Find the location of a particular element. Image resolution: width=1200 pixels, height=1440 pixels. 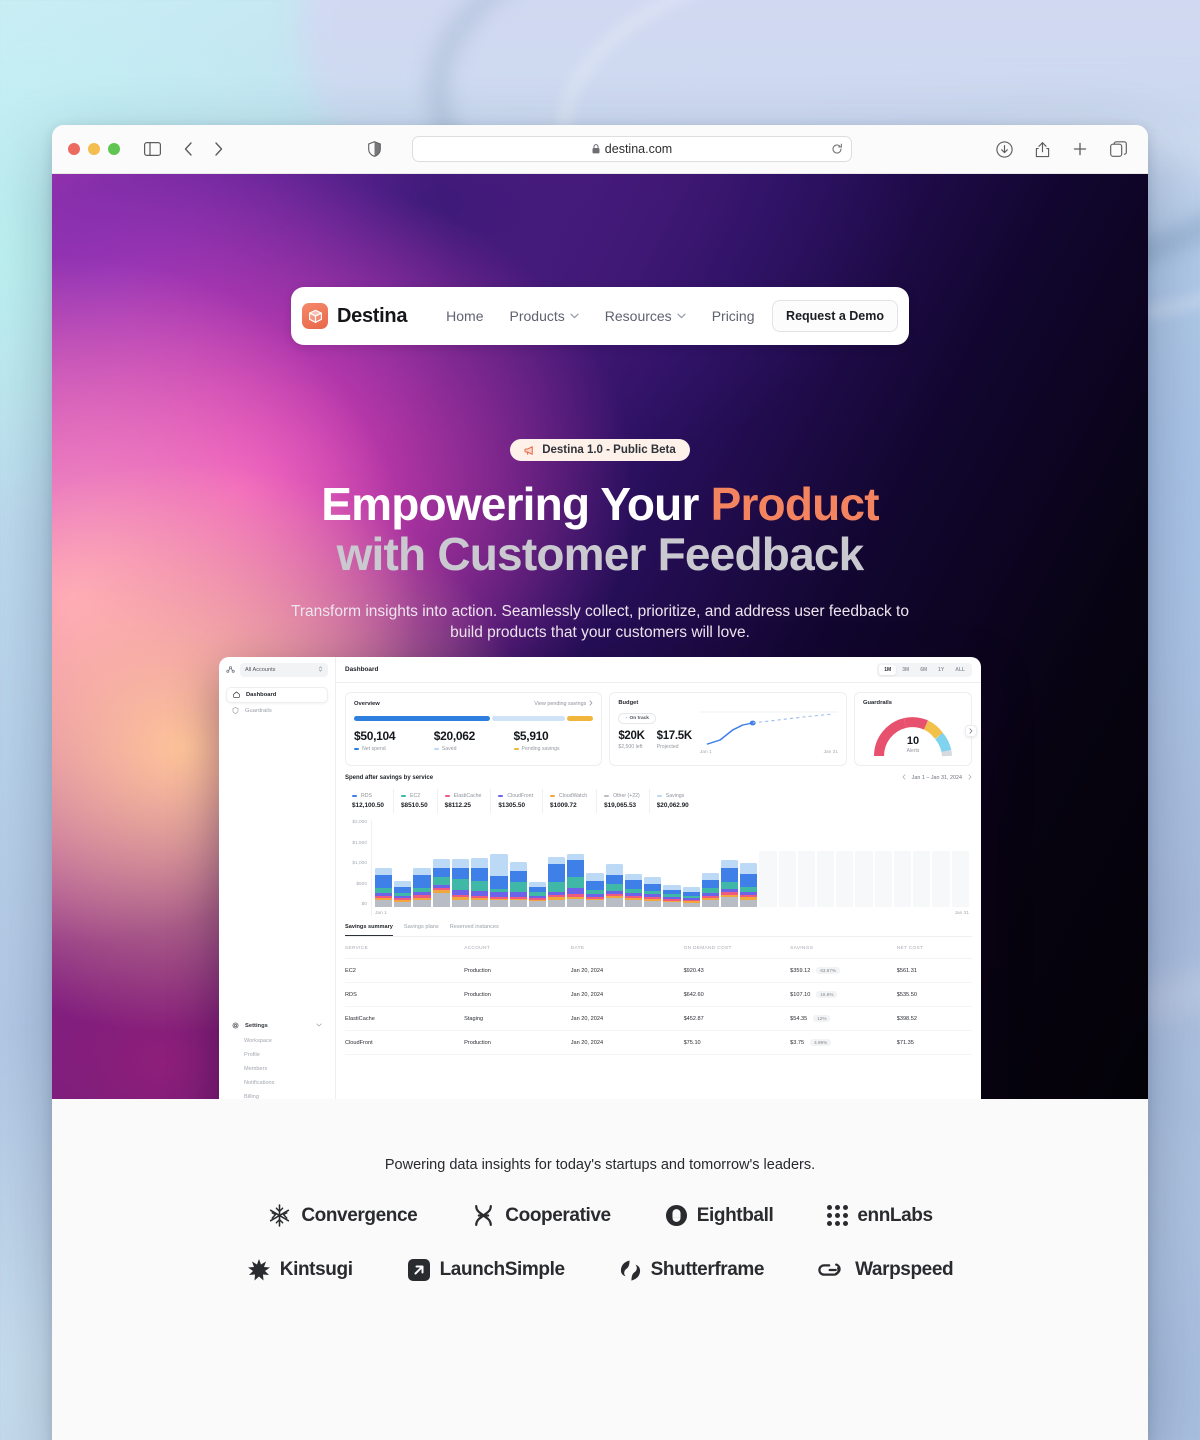

legend-item-value: $8510.50 is located at coordinates (414, 805).